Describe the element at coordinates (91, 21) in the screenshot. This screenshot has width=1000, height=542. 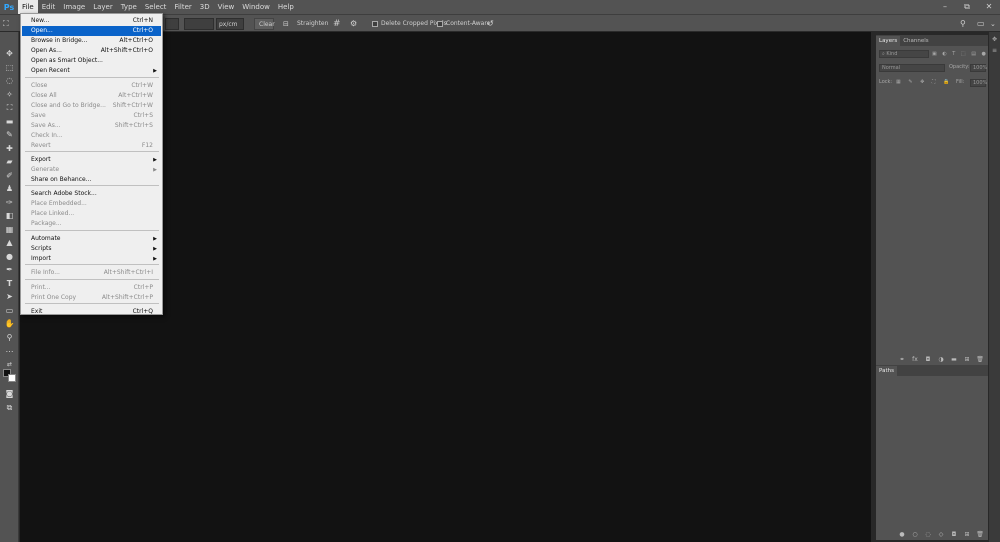
I see `menu-item-new: New... Ctrl+N` at that location.